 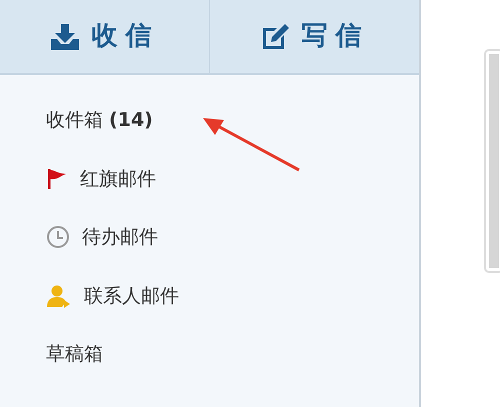 What do you see at coordinates (209, 354) in the screenshot?
I see `folder-item: 草稿箱` at bounding box center [209, 354].